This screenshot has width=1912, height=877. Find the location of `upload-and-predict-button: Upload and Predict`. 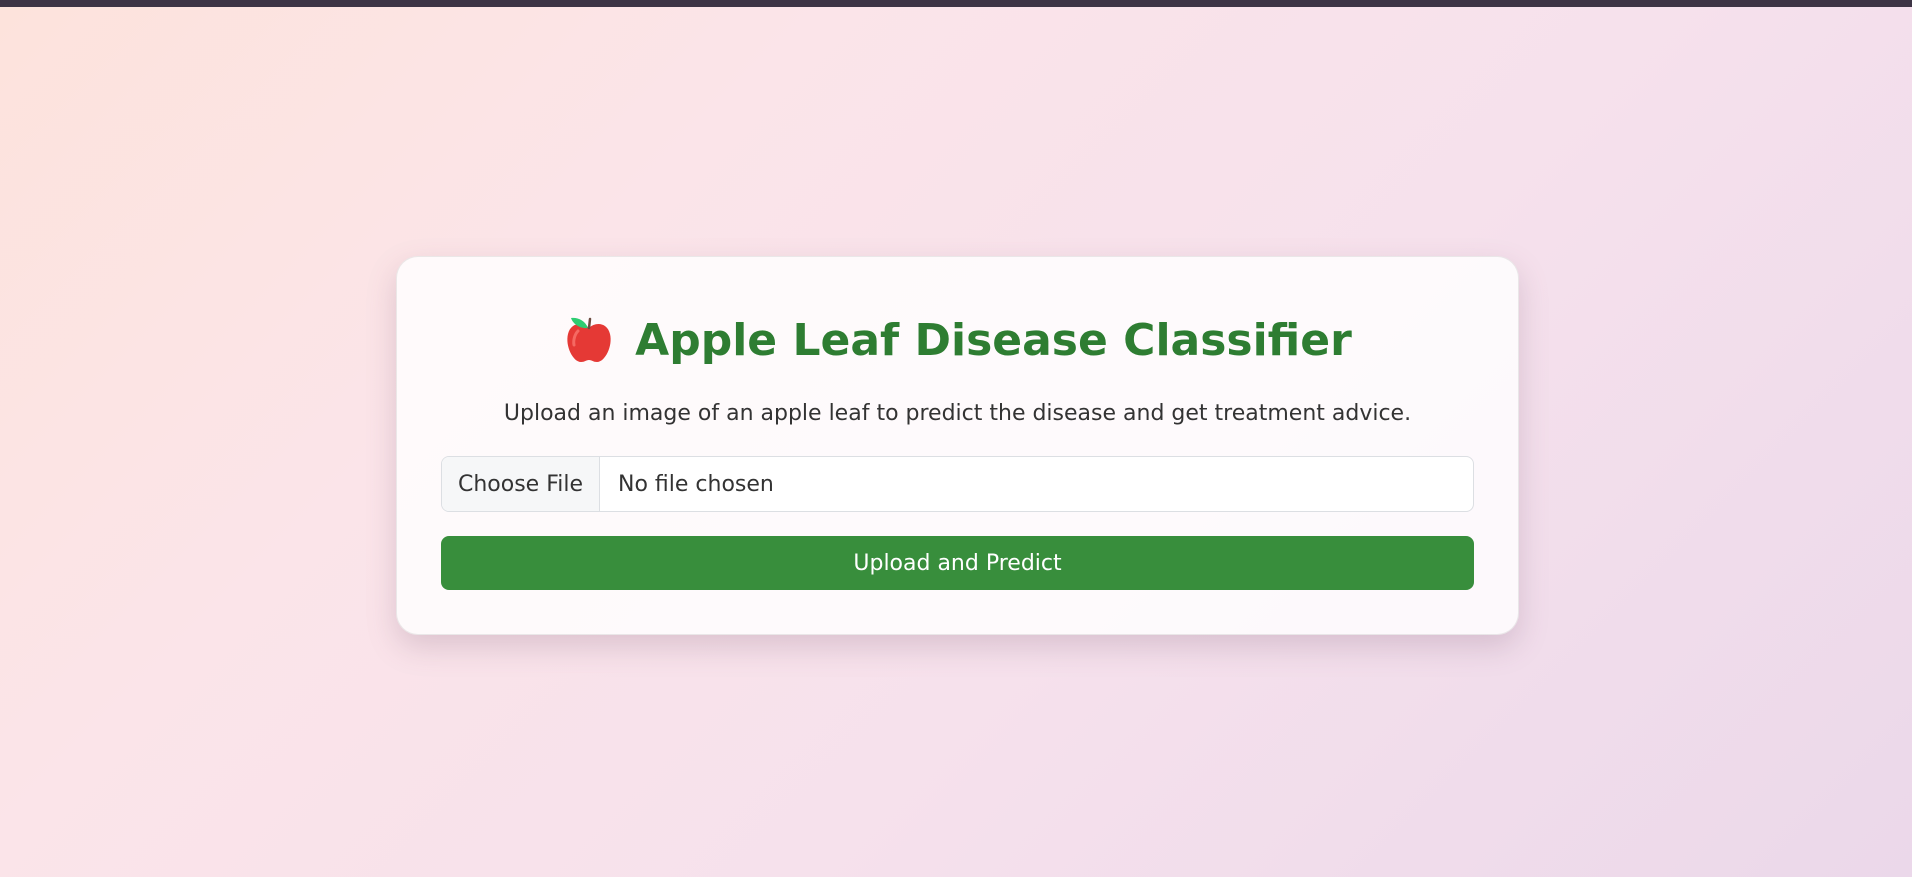

upload-and-predict-button: Upload and Predict is located at coordinates (957, 563).